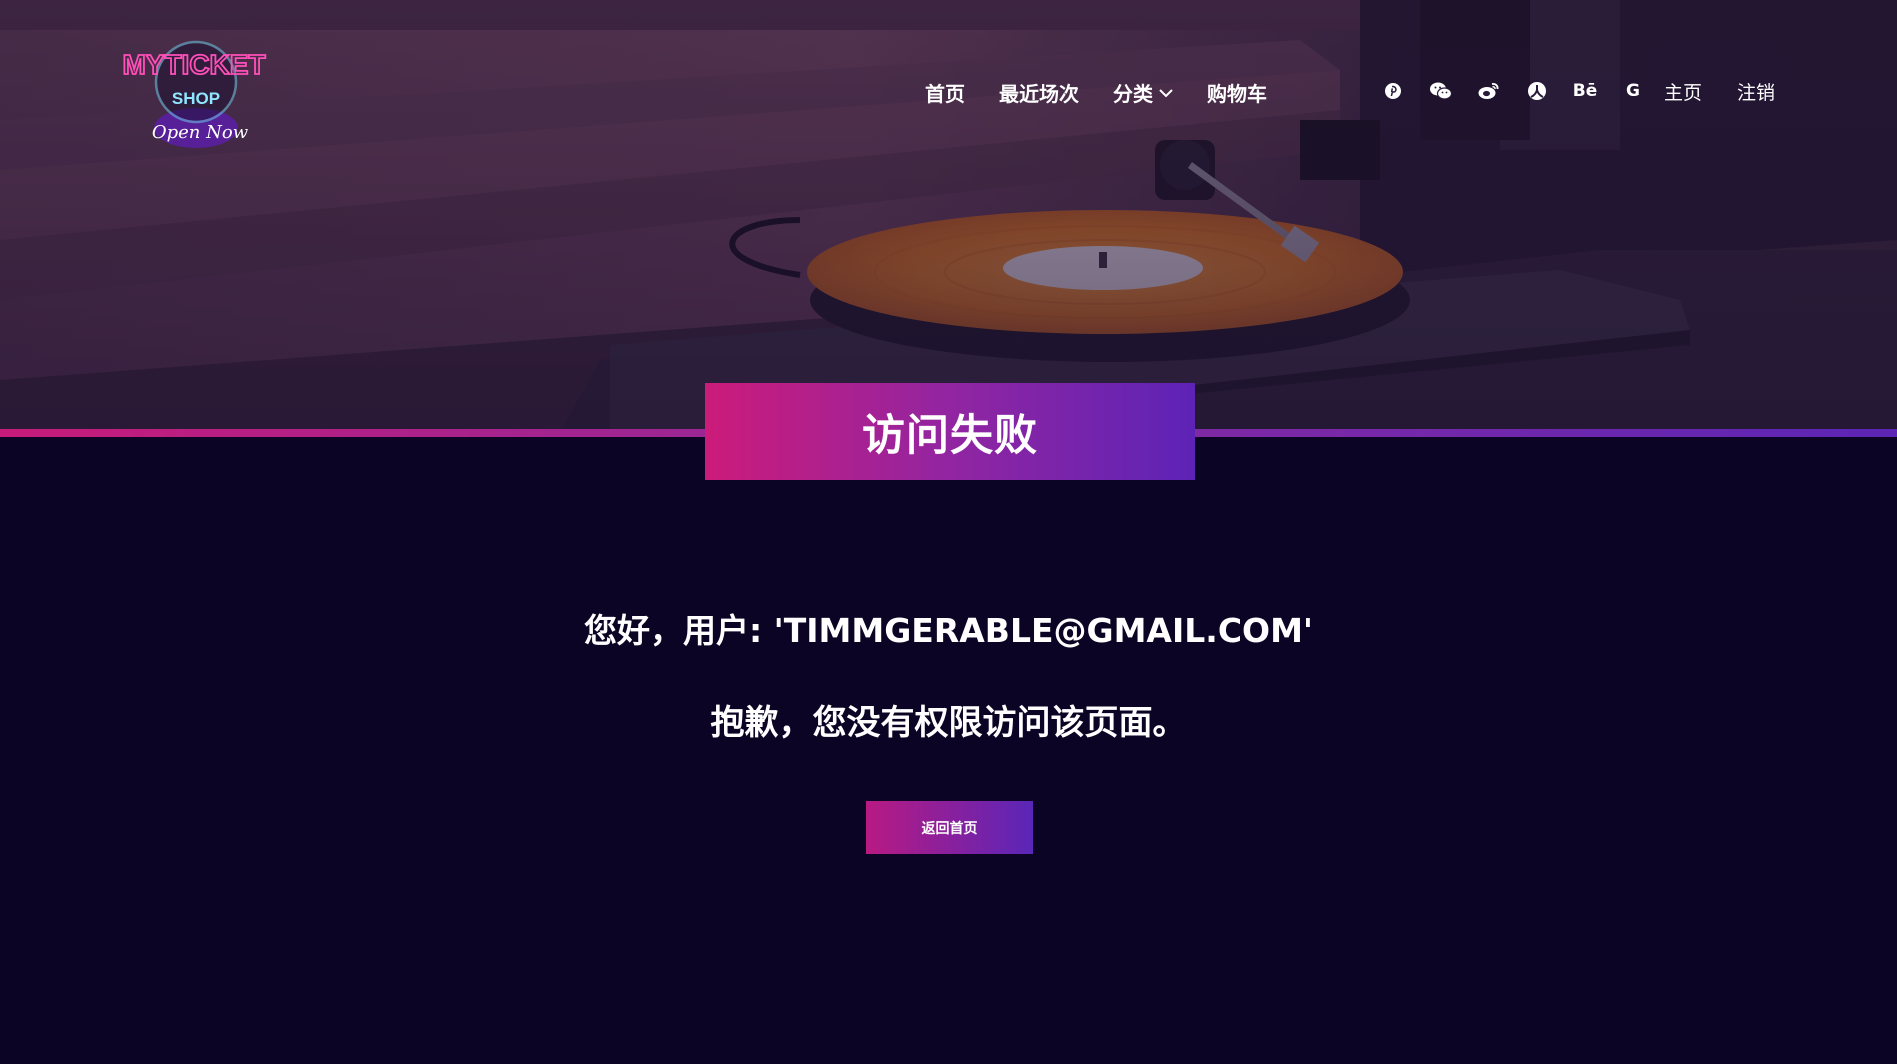 The height and width of the screenshot is (1064, 1897). What do you see at coordinates (200, 132) in the screenshot?
I see `logo-tagline: Open Now` at bounding box center [200, 132].